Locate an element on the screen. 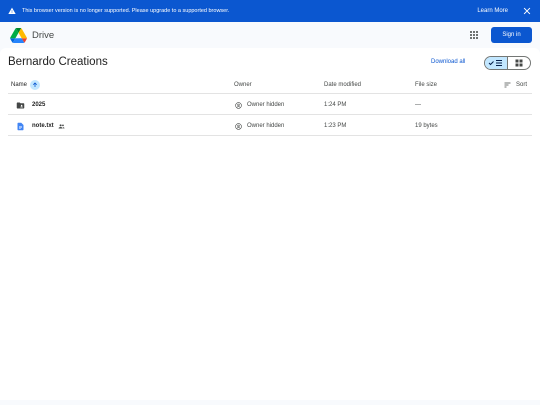 The height and width of the screenshot is (405, 540). shared-folder-icon is located at coordinates (20, 105).